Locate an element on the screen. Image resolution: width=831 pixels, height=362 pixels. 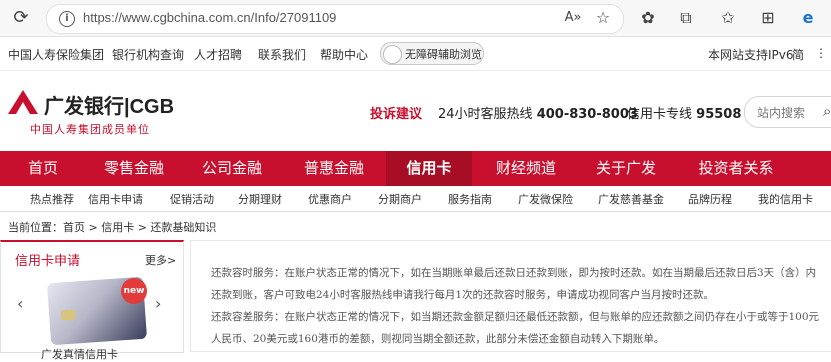
ipv6-note: 本网站支持IPv6 is located at coordinates (751, 55).